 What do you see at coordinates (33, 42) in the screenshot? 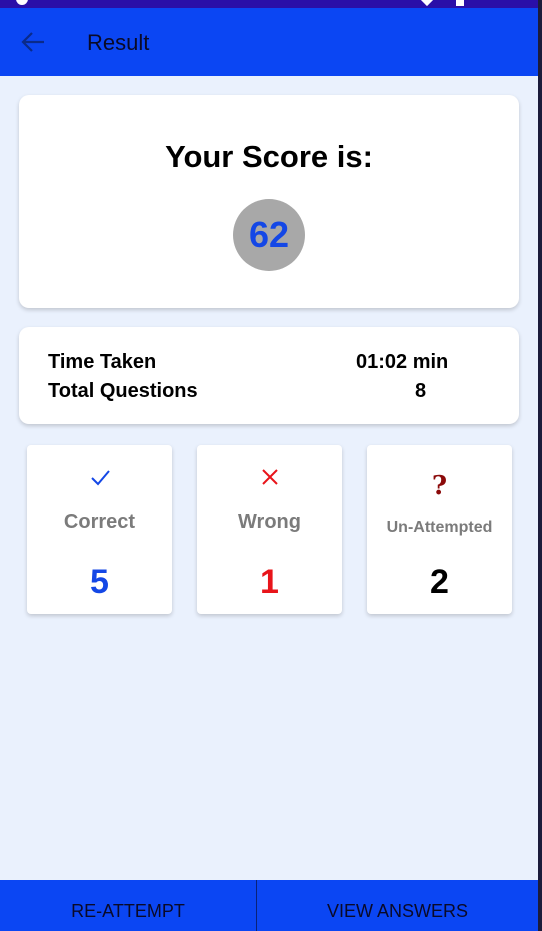
I see `arrow-left-icon` at bounding box center [33, 42].